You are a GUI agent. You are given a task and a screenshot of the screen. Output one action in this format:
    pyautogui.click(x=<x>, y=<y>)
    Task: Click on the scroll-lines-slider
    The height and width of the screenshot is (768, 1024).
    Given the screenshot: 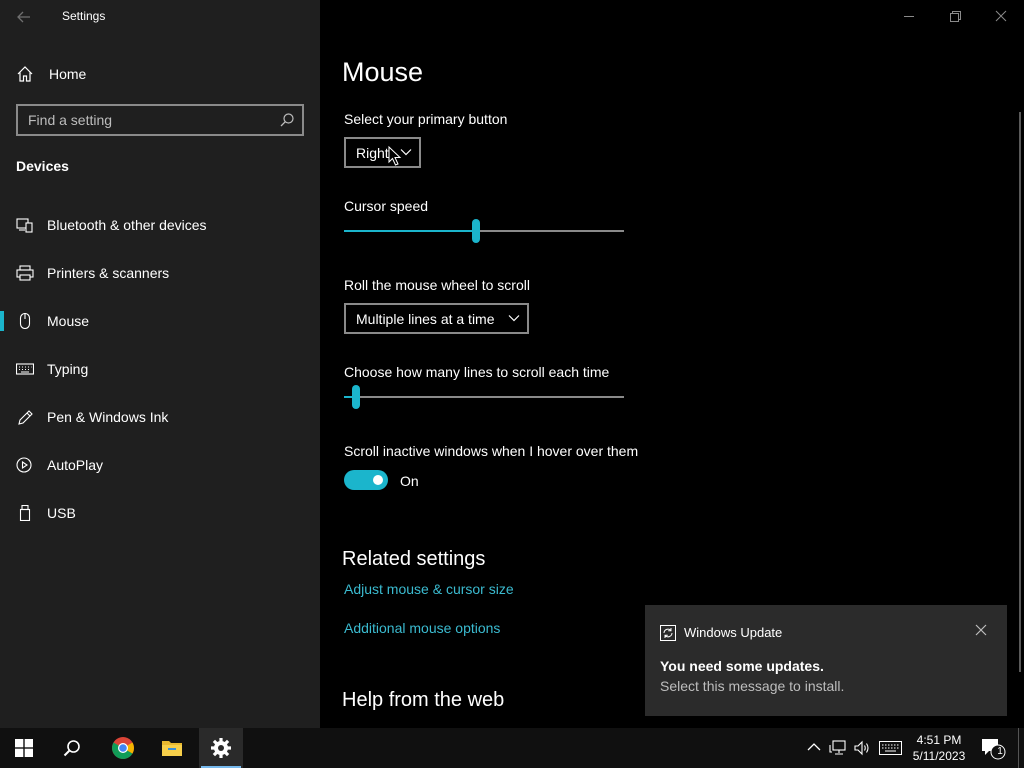 What is the action you would take?
    pyautogui.click(x=484, y=397)
    